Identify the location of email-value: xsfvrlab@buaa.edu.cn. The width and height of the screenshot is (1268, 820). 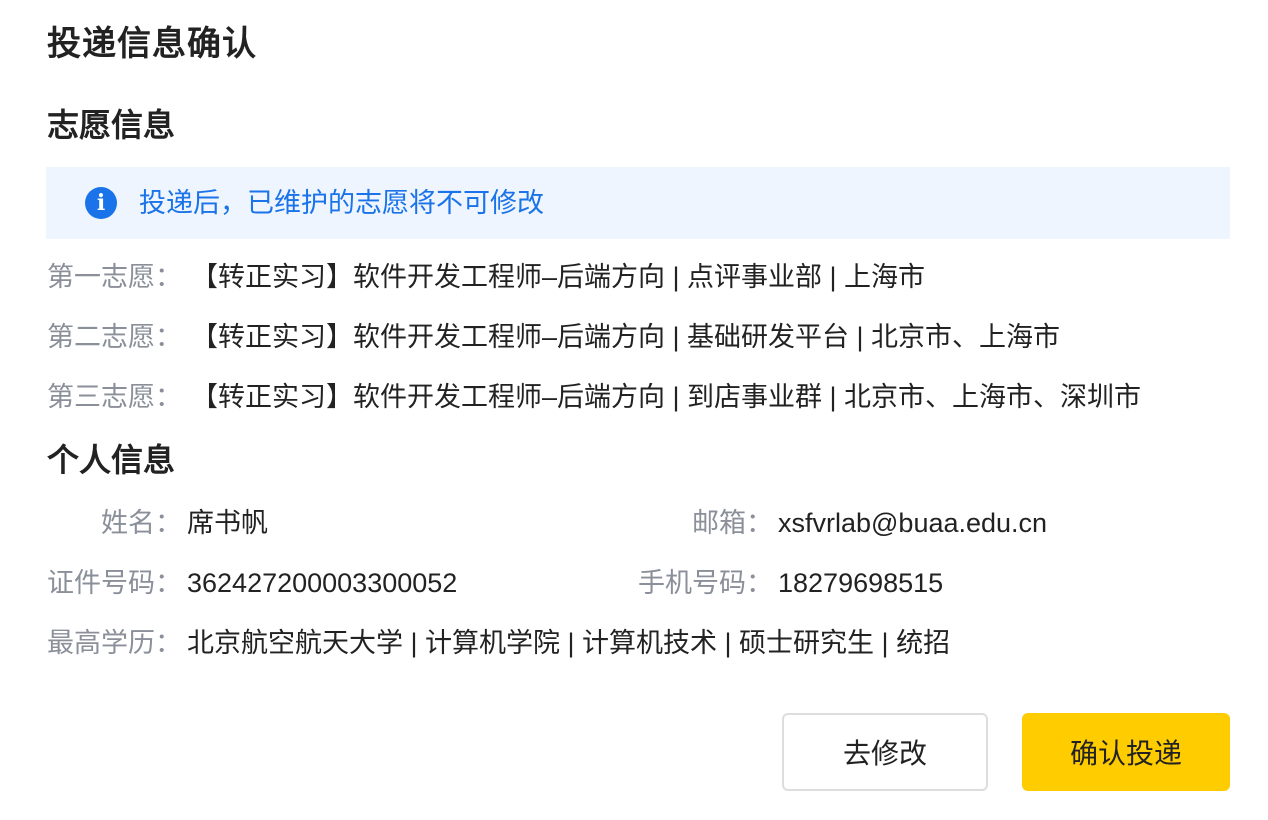
(913, 523).